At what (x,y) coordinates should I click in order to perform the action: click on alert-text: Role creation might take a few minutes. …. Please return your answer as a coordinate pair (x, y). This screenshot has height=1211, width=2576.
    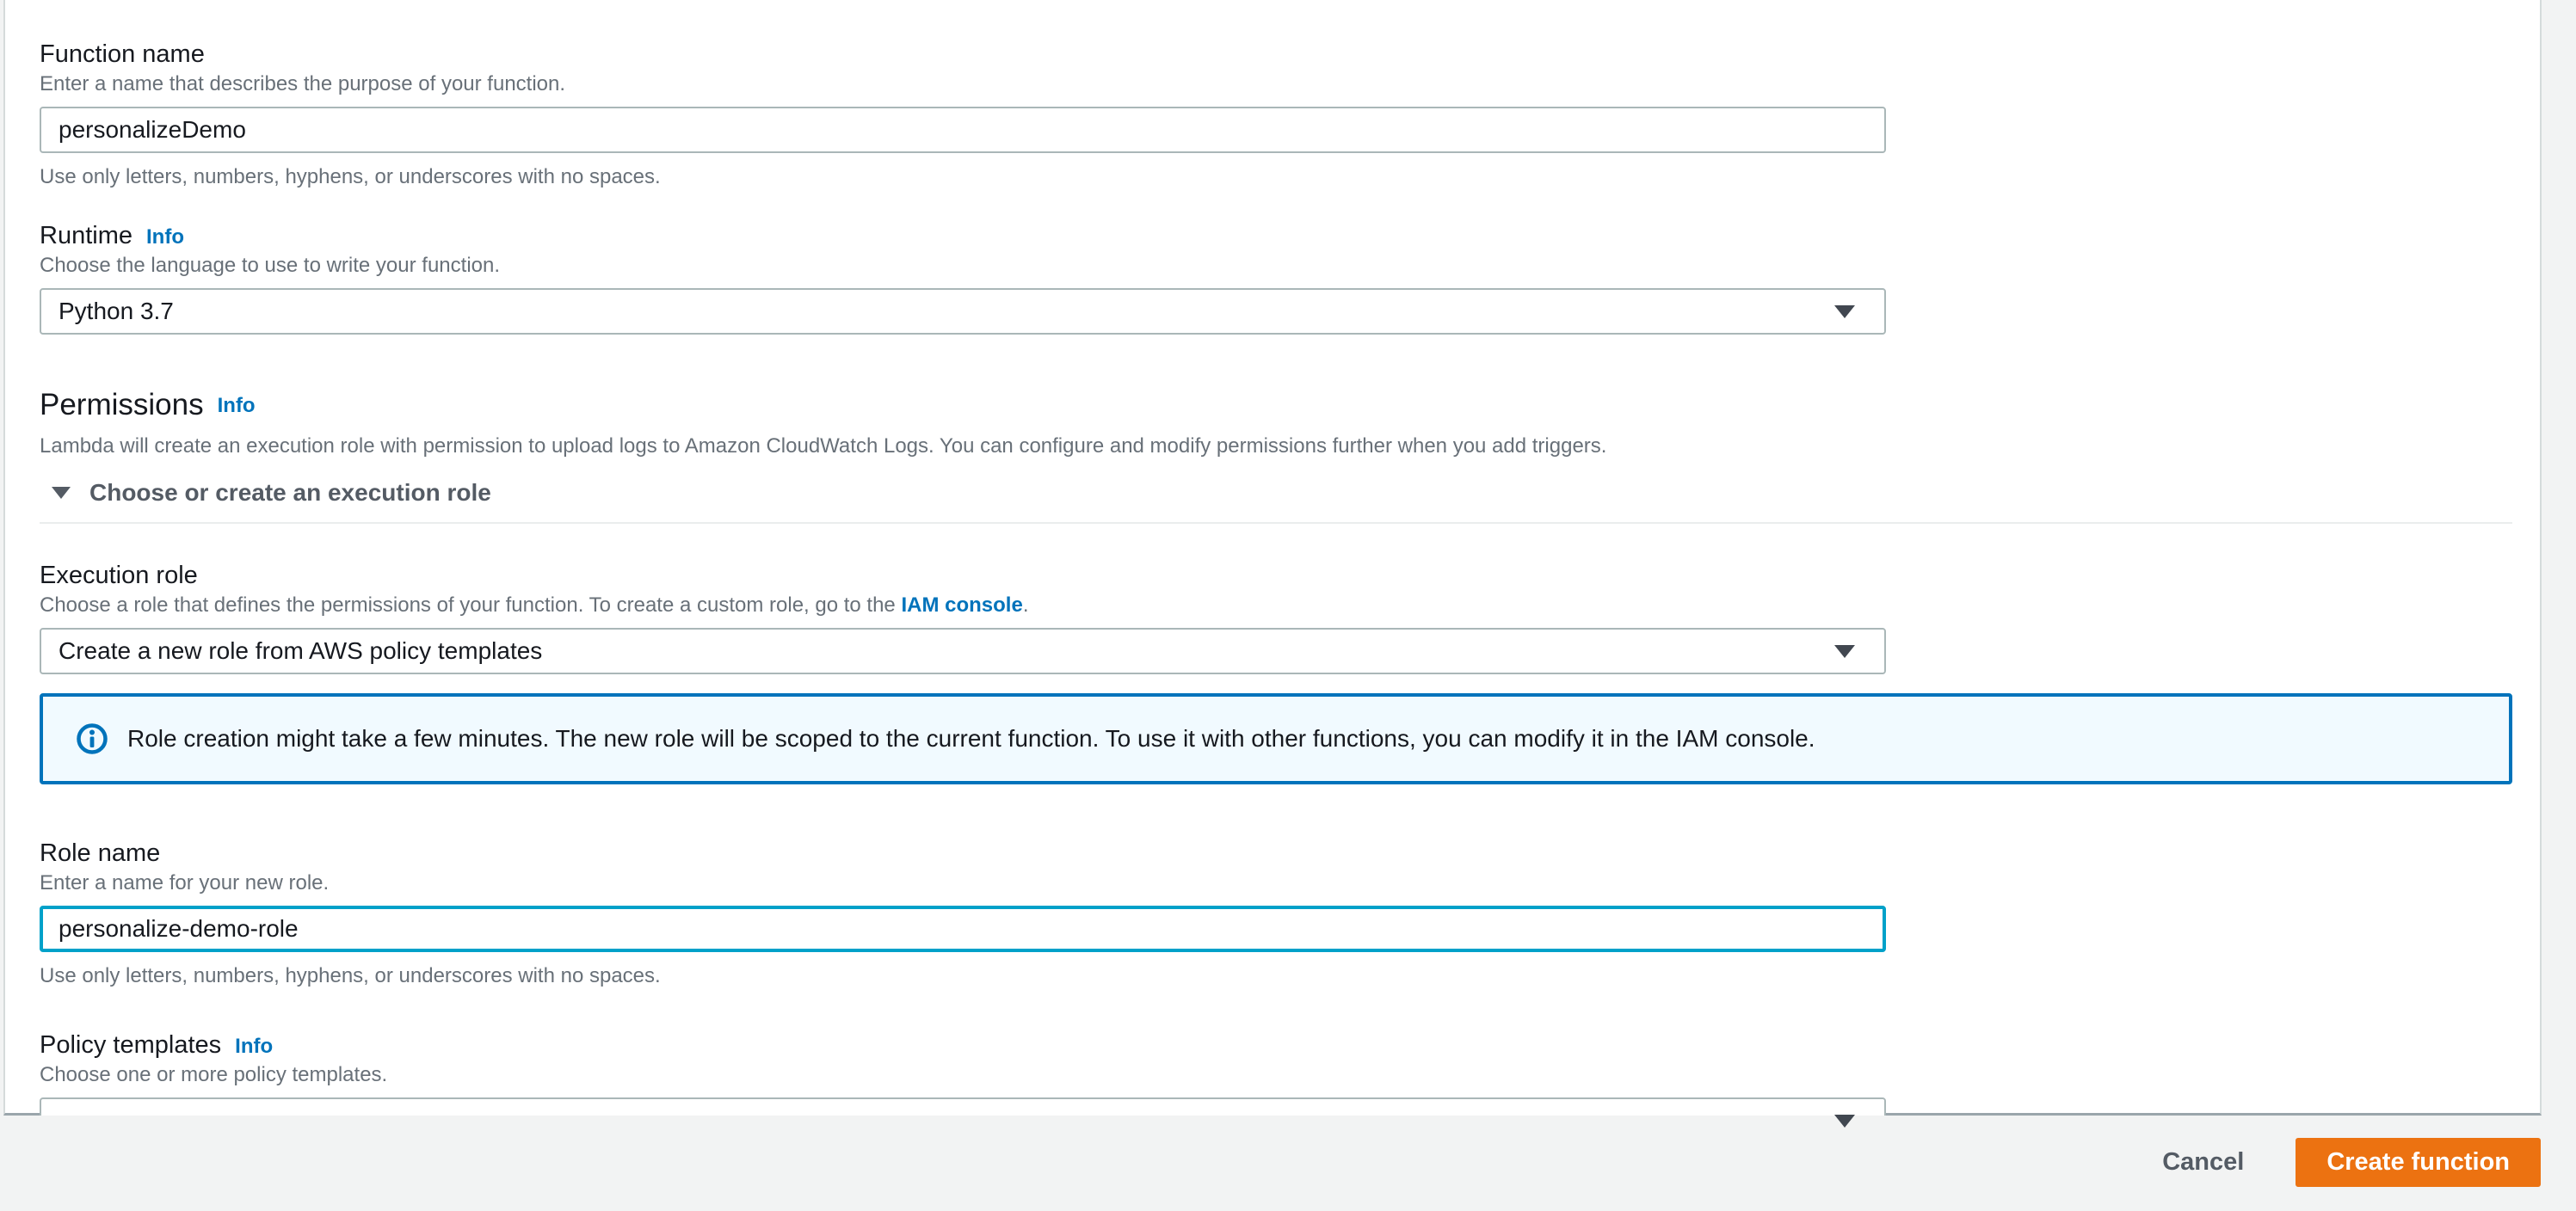
    Looking at the image, I should click on (971, 738).